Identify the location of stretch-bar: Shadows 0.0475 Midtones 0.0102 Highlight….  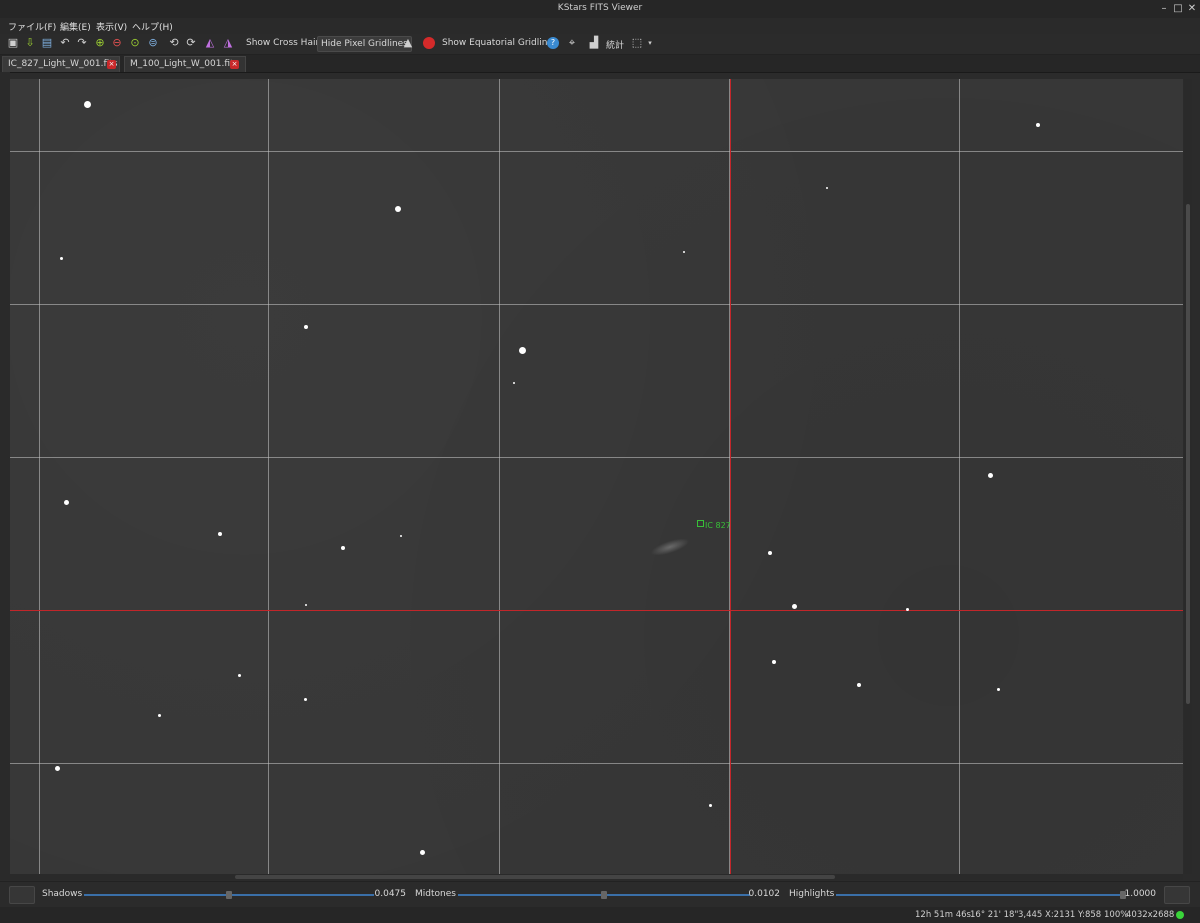
(600, 894).